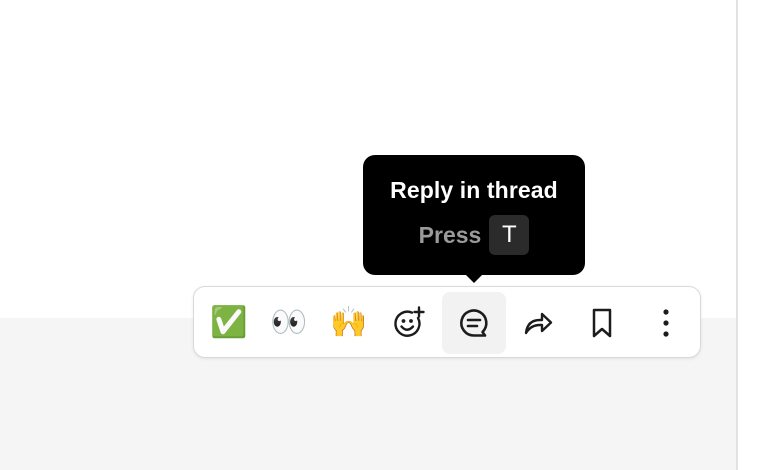 This screenshot has width=774, height=470. I want to click on raised-hands-icon: 🙌, so click(349, 322).